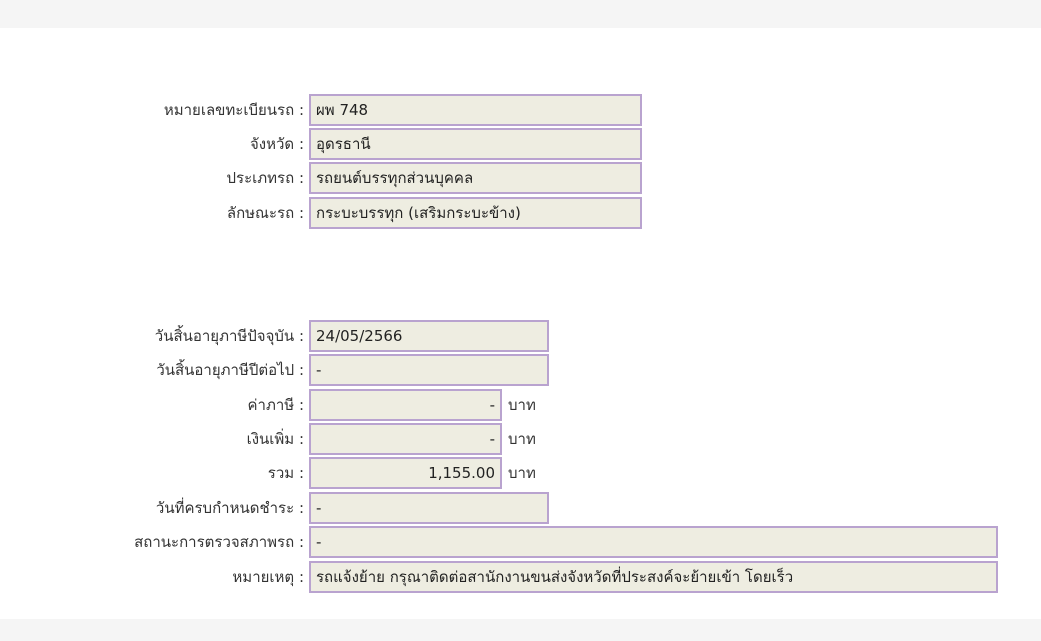 This screenshot has width=1041, height=641. I want to click on inspection-status-field: -, so click(653, 542).